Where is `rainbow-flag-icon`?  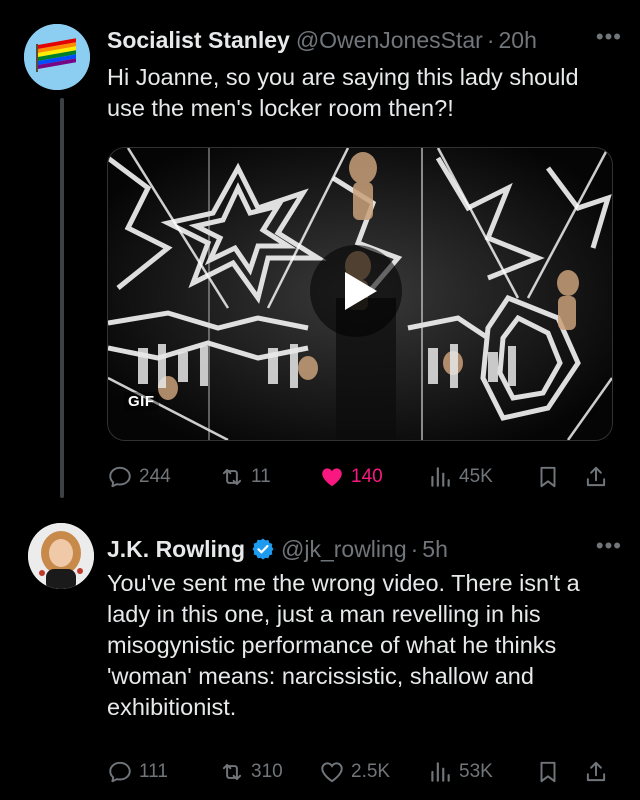 rainbow-flag-icon is located at coordinates (57, 57).